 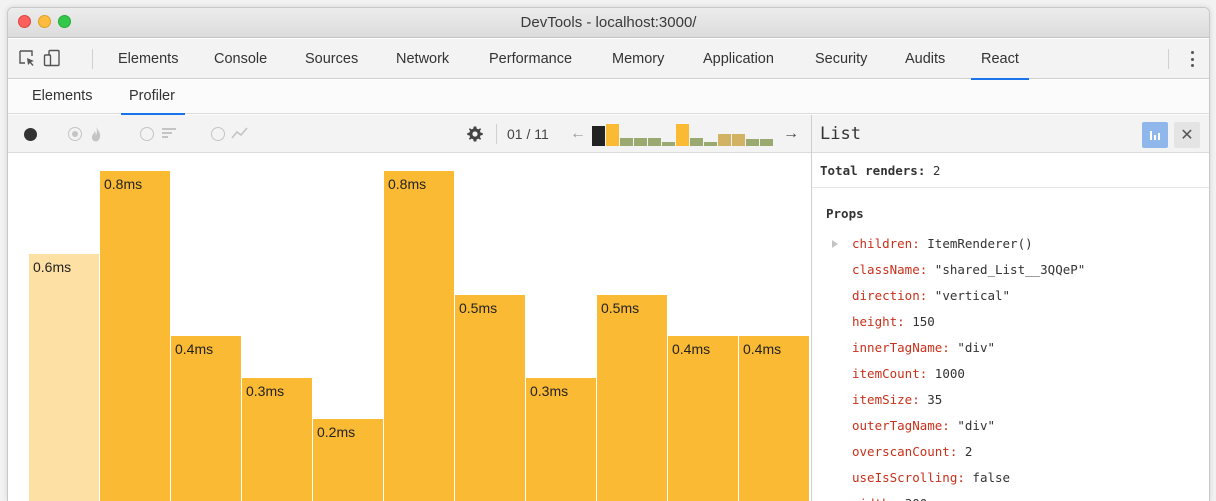 I want to click on prop-row: width: 300, so click(x=889, y=496).